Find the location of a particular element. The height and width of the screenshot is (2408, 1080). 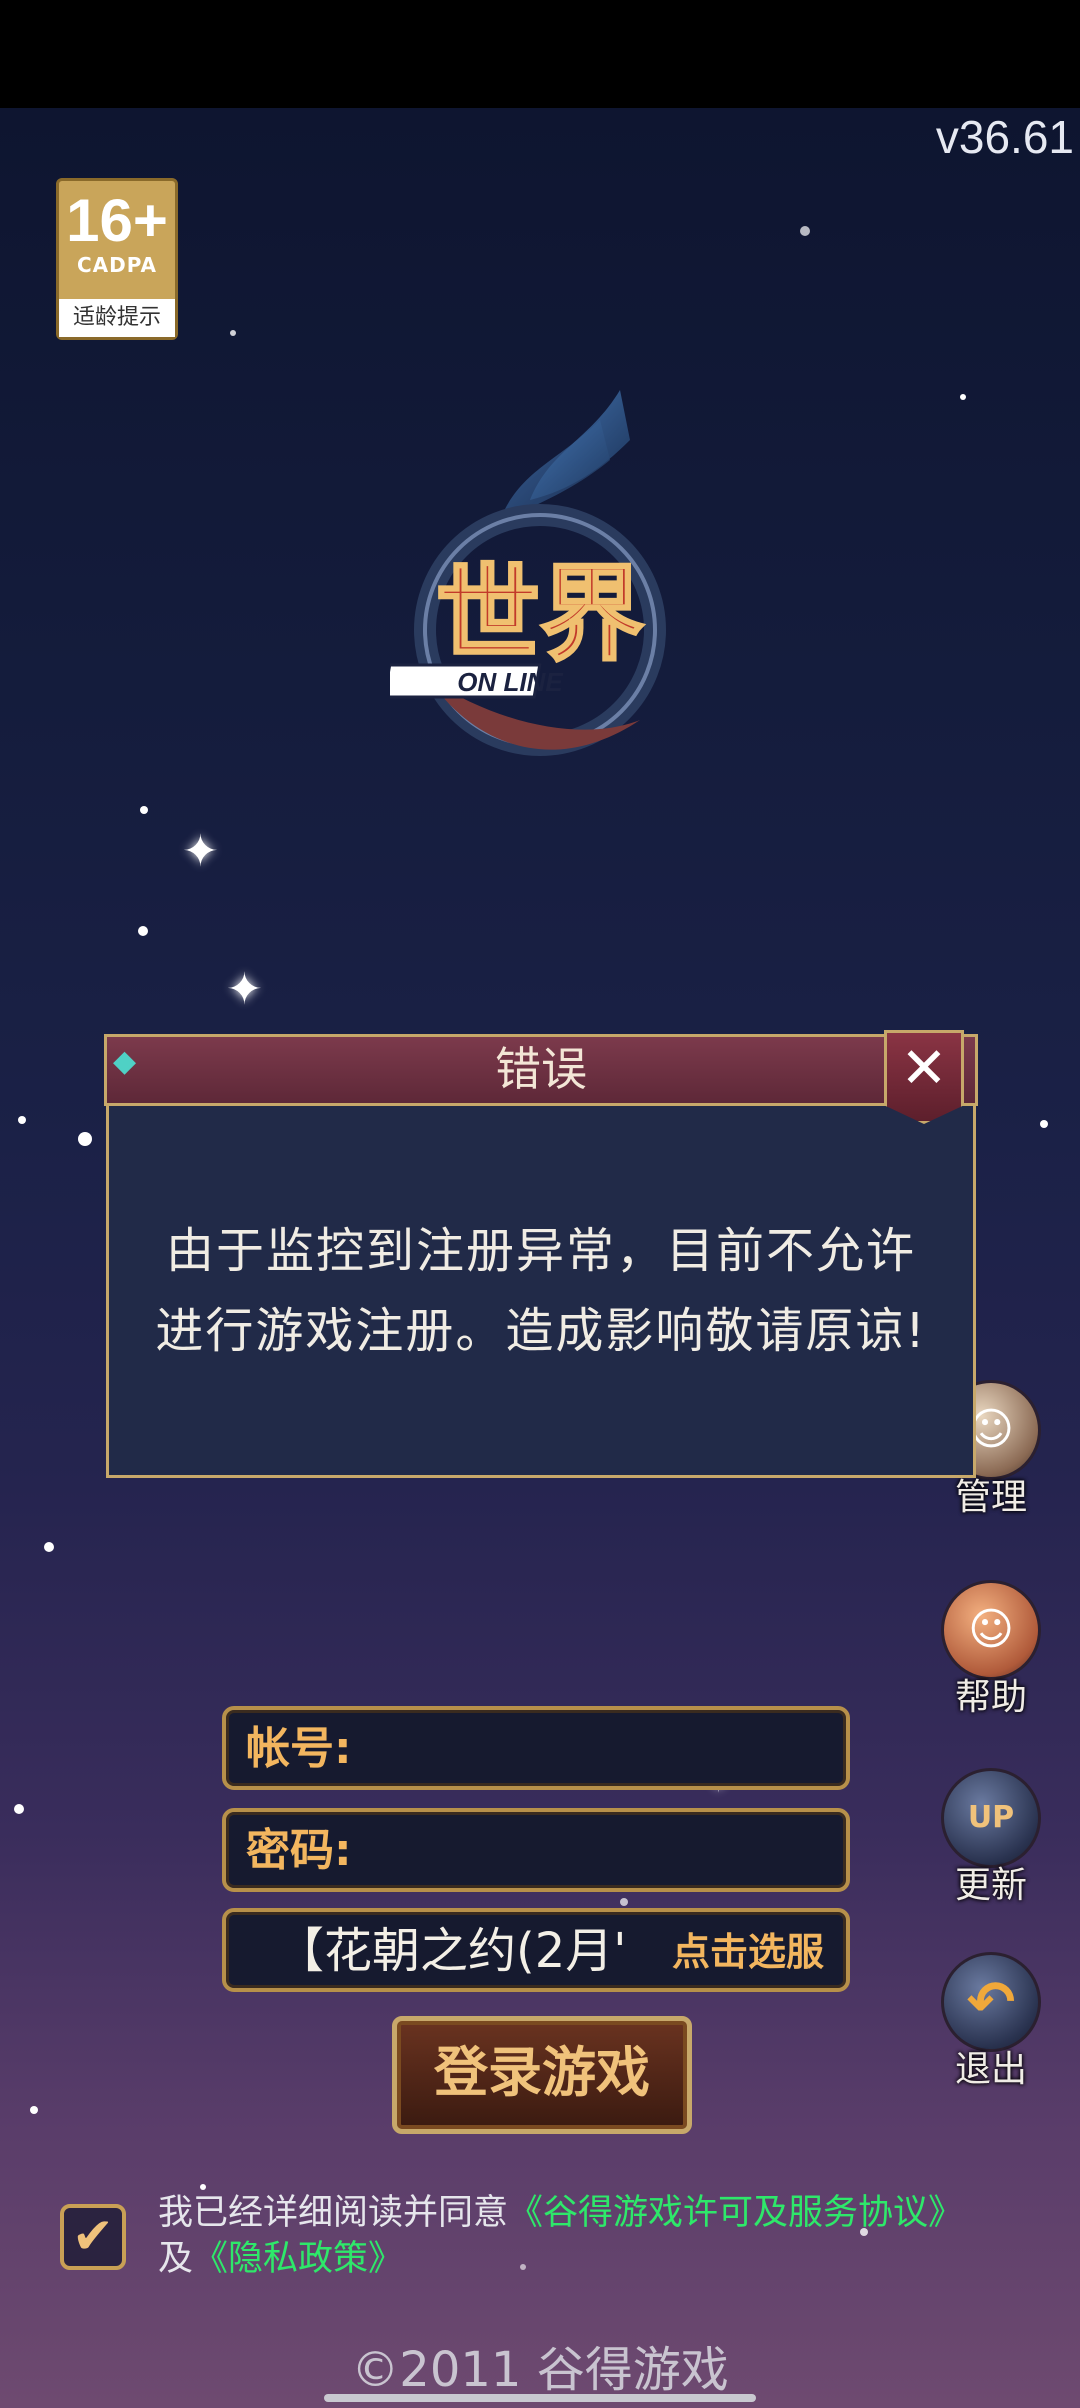

side-button-help: ☺ 帮助 is located at coordinates (991, 1650).